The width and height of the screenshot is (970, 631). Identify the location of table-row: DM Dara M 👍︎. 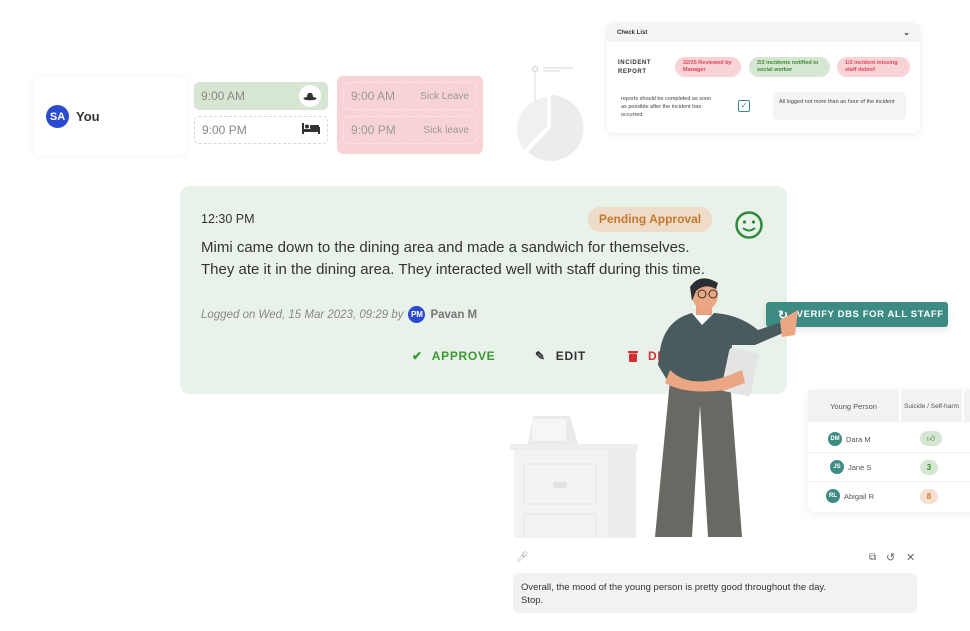
(889, 439).